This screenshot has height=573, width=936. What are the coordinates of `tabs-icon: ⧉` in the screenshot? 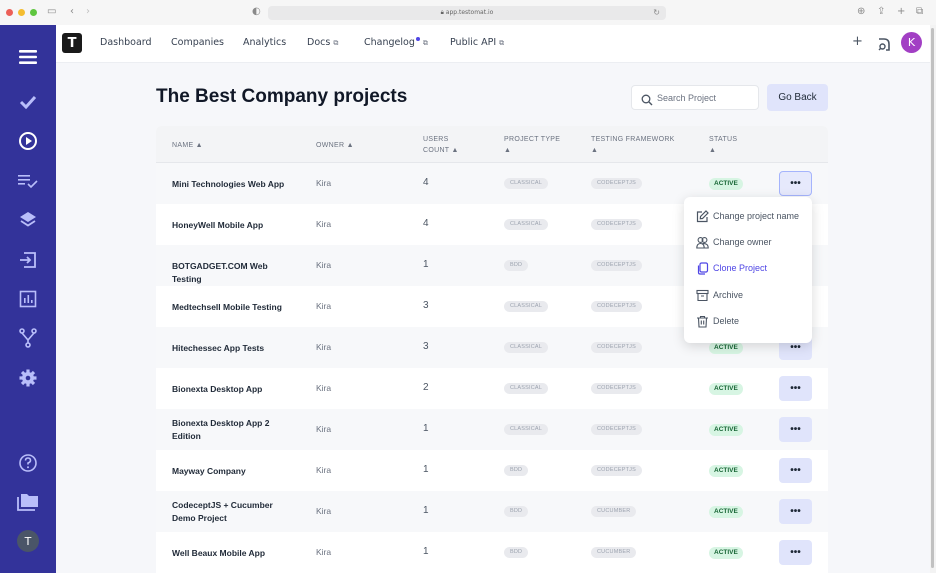 It's located at (919, 12).